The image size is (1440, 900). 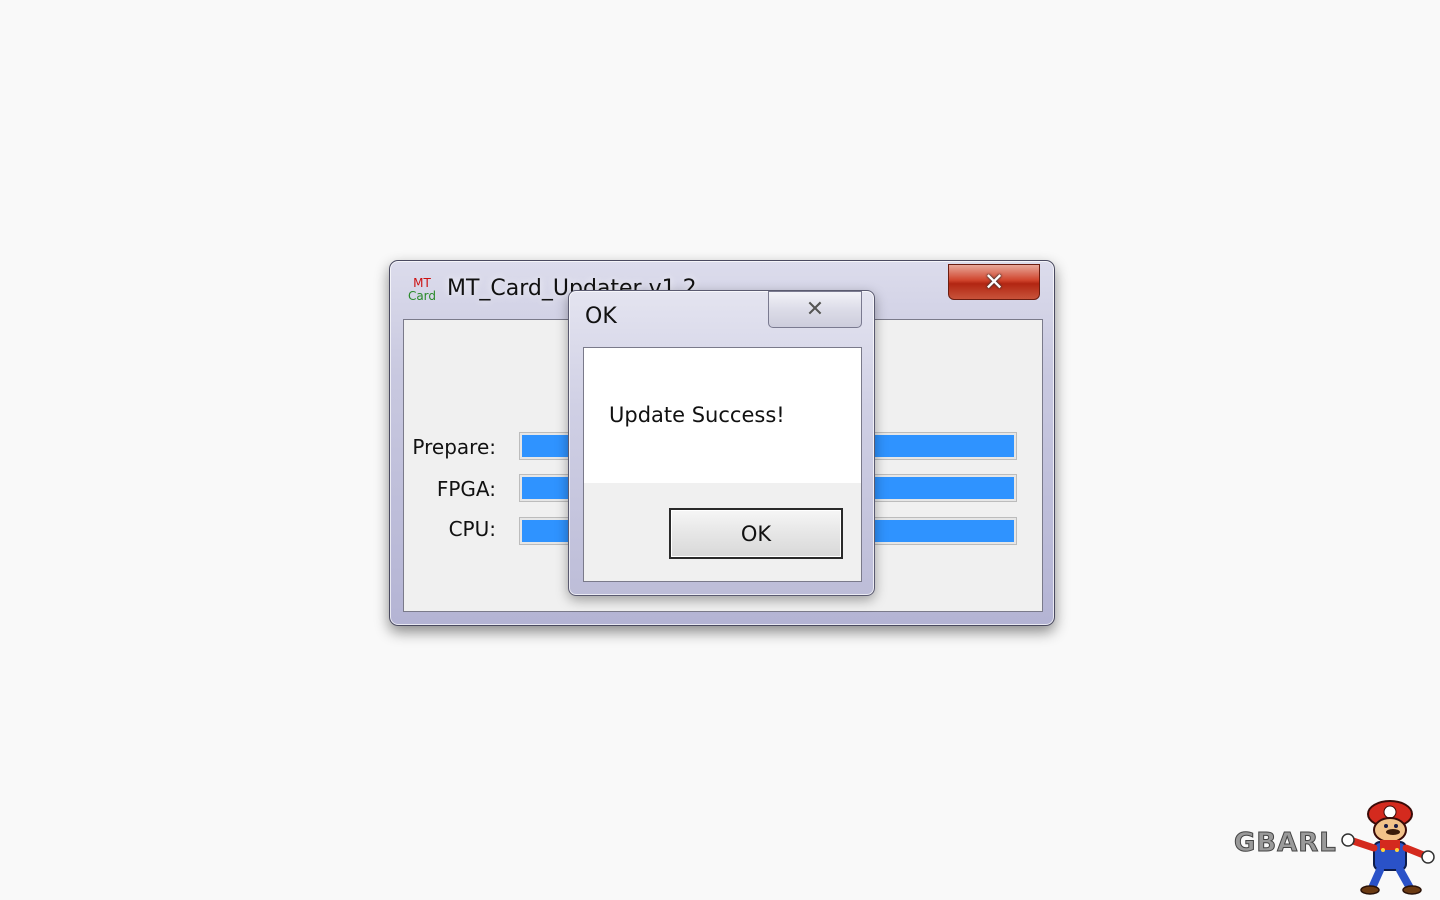 What do you see at coordinates (756, 533) in the screenshot?
I see `ok-button: OK` at bounding box center [756, 533].